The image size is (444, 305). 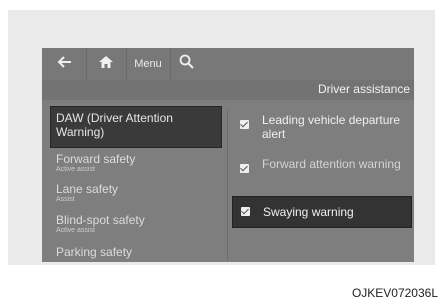 I want to click on search-button, so click(x=186, y=64).